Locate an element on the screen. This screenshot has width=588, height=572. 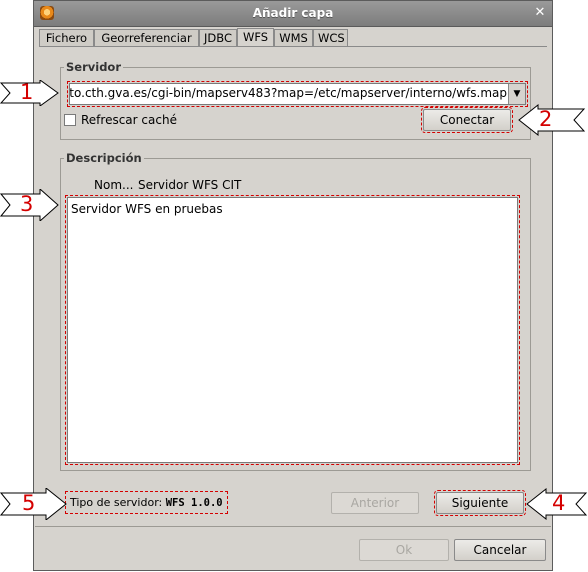
tab-separator is located at coordinates (293, 46).